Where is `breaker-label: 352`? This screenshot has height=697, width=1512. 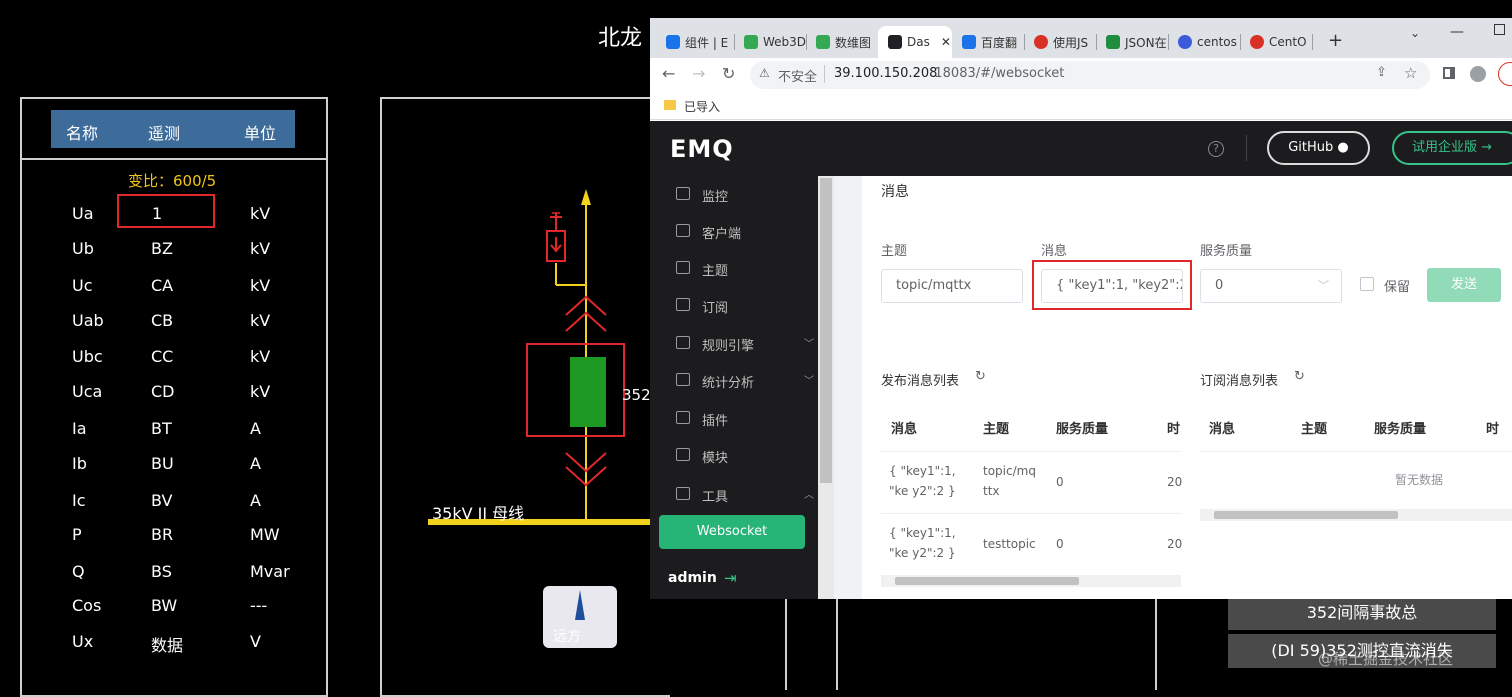 breaker-label: 352 is located at coordinates (636, 395).